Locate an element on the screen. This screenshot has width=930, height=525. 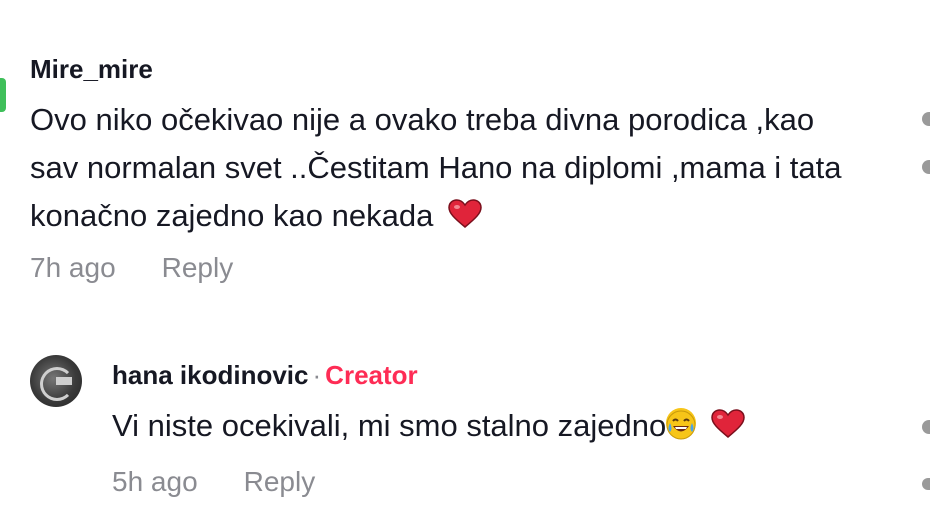
reply-username: hana ikodinovic is located at coordinates (210, 375).